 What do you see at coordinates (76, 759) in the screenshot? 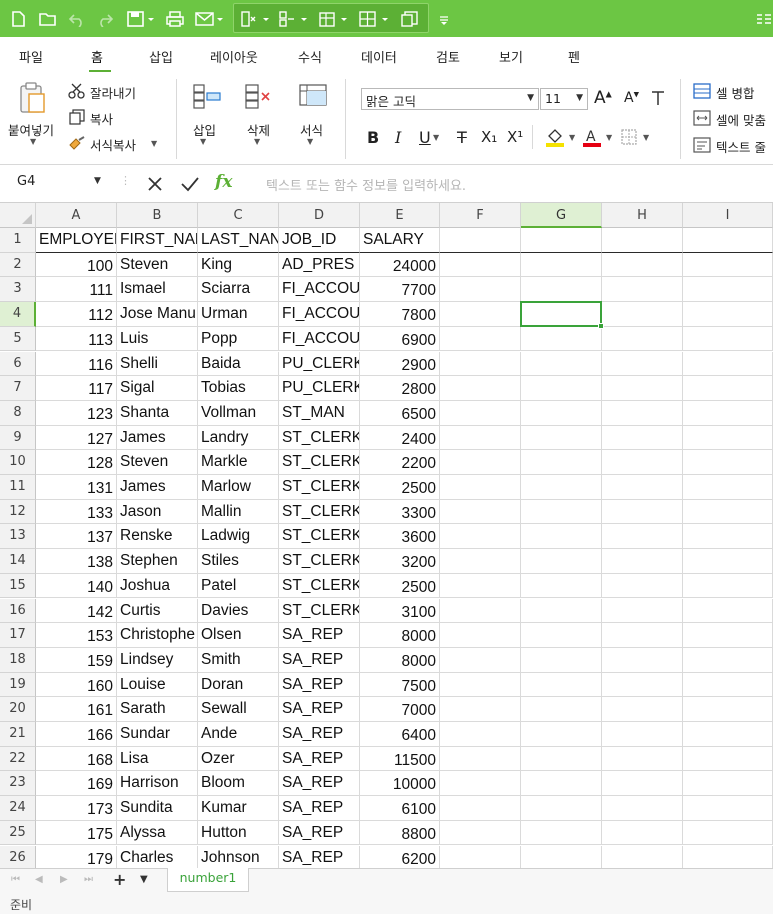
I see `table-cell: 168` at bounding box center [76, 759].